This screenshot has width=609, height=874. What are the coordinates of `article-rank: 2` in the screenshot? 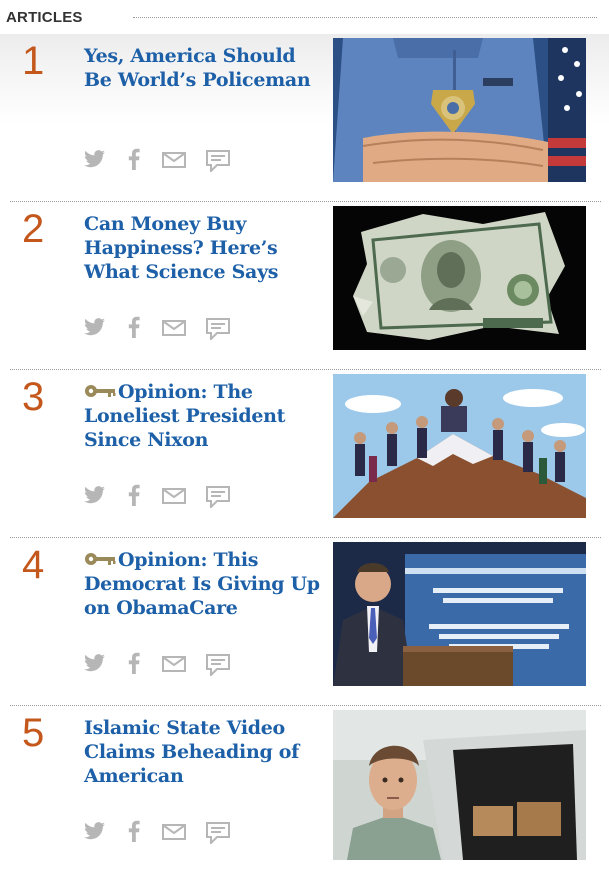 It's located at (33, 229).